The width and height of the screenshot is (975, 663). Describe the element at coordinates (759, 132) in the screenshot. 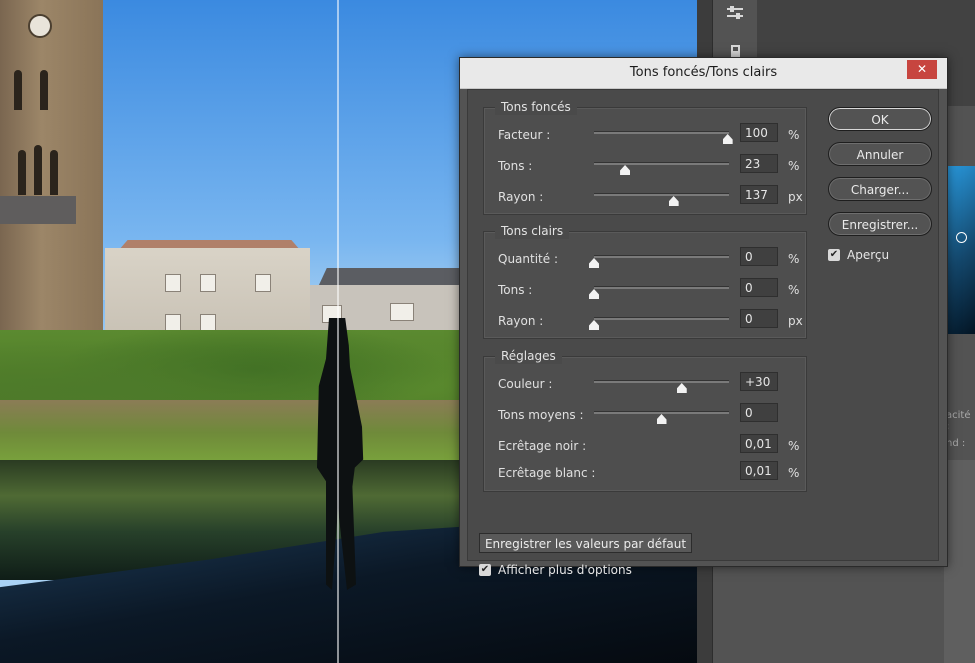

I see `shadows-amount-field: 100` at that location.